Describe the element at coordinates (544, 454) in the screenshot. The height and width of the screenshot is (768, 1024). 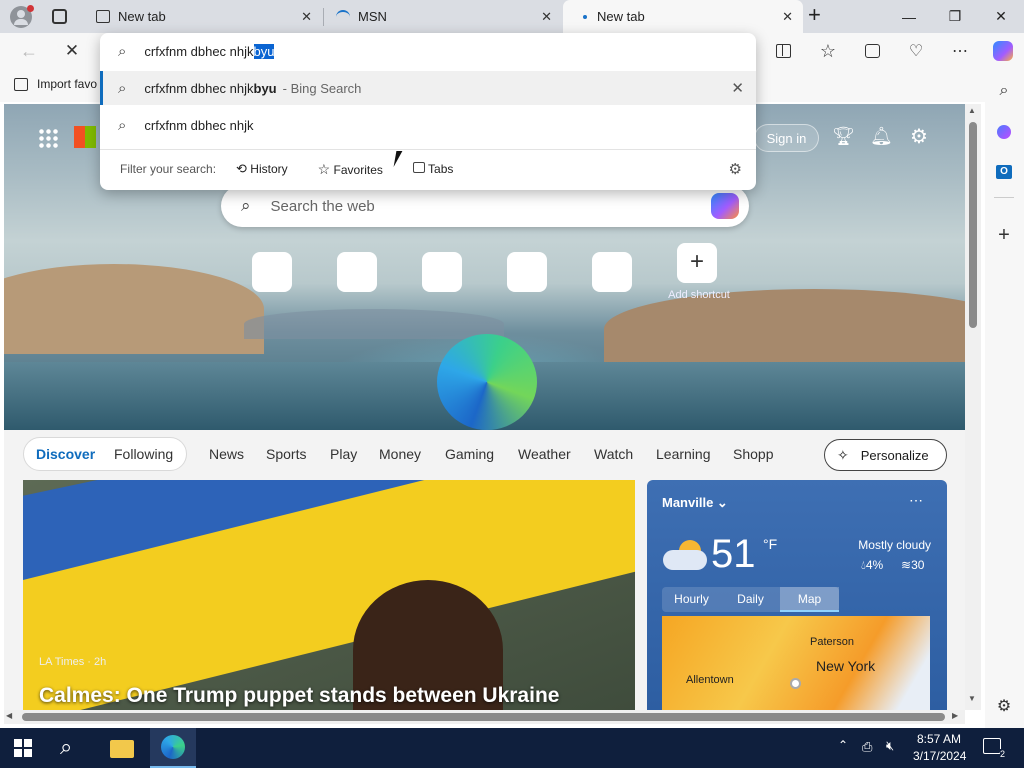
I see `feed-tab-weather: Weather` at that location.